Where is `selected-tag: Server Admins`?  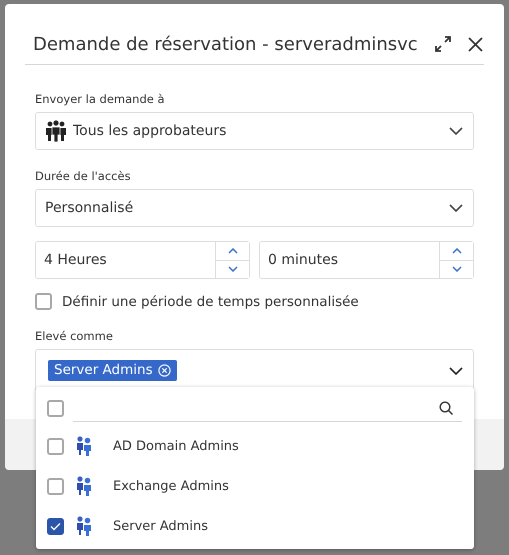
selected-tag: Server Admins is located at coordinates (112, 370).